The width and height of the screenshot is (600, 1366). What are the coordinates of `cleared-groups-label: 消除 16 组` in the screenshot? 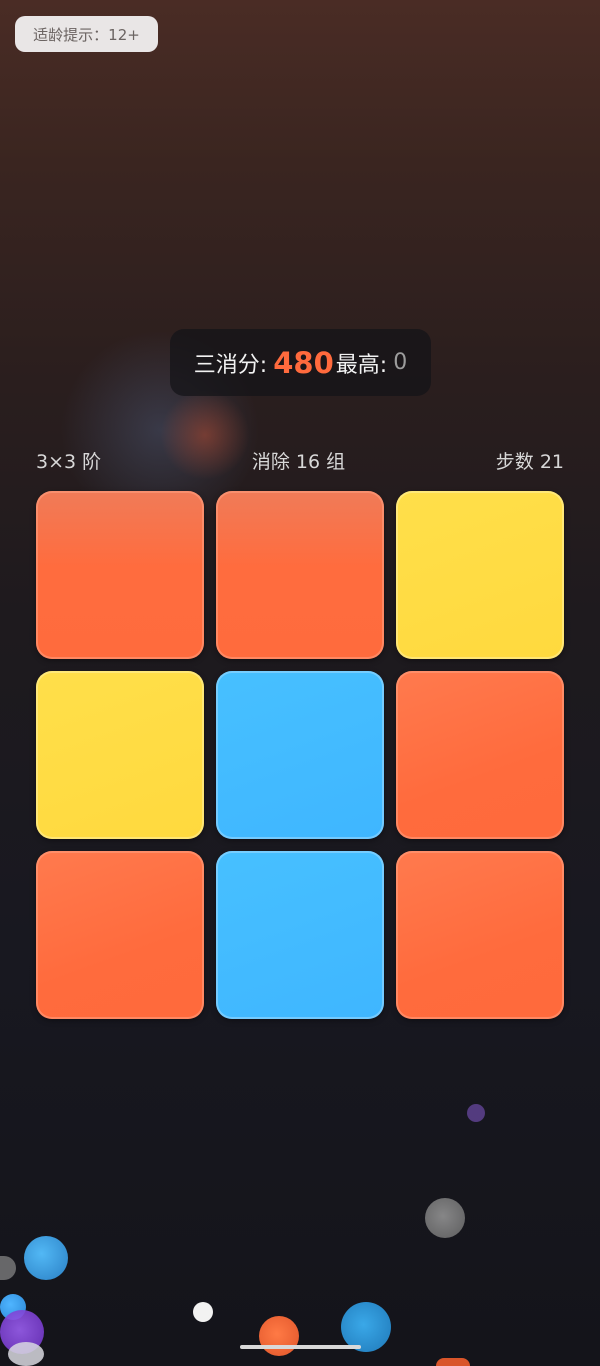 It's located at (298, 461).